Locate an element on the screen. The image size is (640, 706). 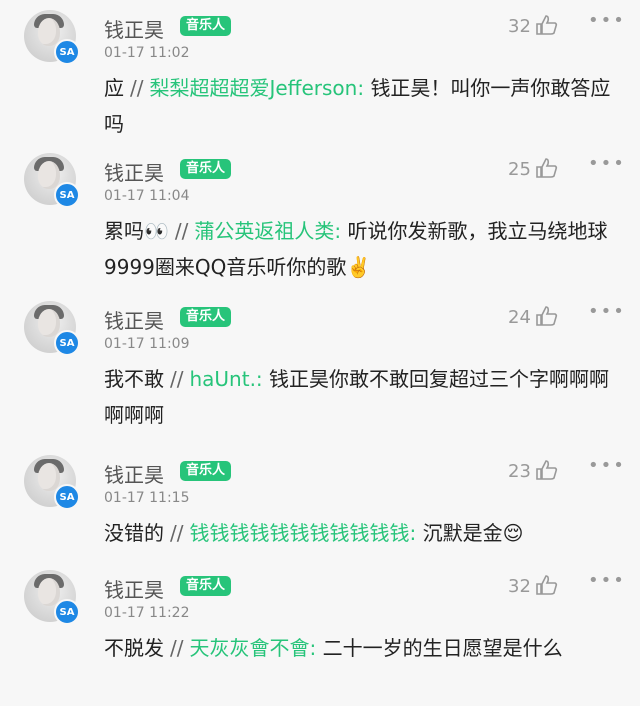
reply-text: 不脱发 is located at coordinates (134, 648).